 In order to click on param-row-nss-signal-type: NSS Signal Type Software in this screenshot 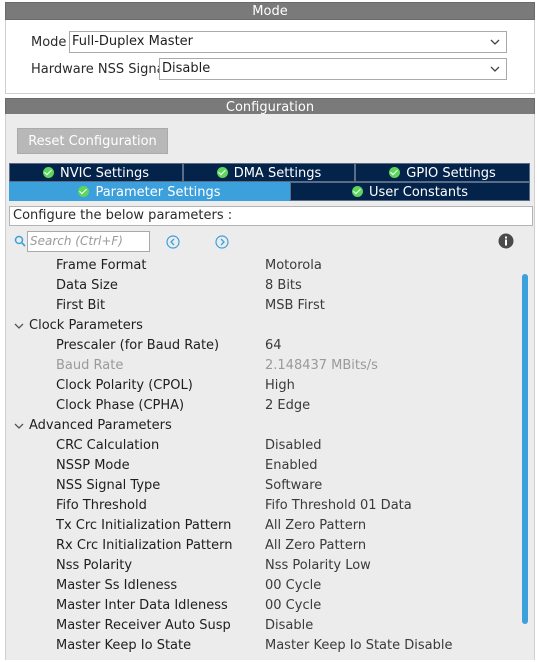, I will do `click(265, 486)`.